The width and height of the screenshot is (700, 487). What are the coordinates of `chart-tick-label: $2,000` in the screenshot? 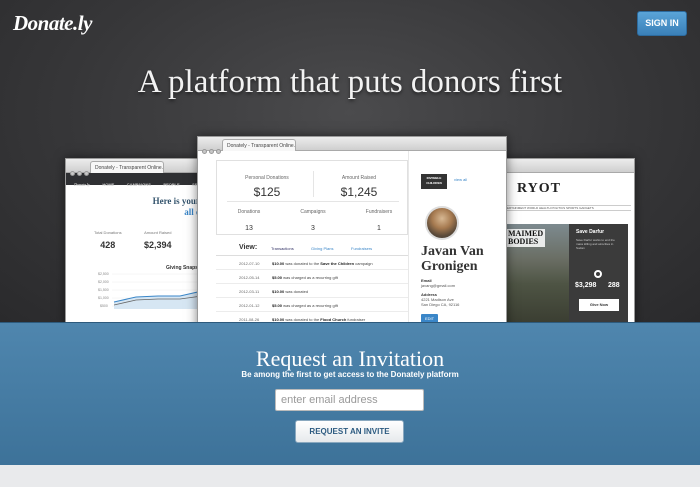 It's located at (103, 282).